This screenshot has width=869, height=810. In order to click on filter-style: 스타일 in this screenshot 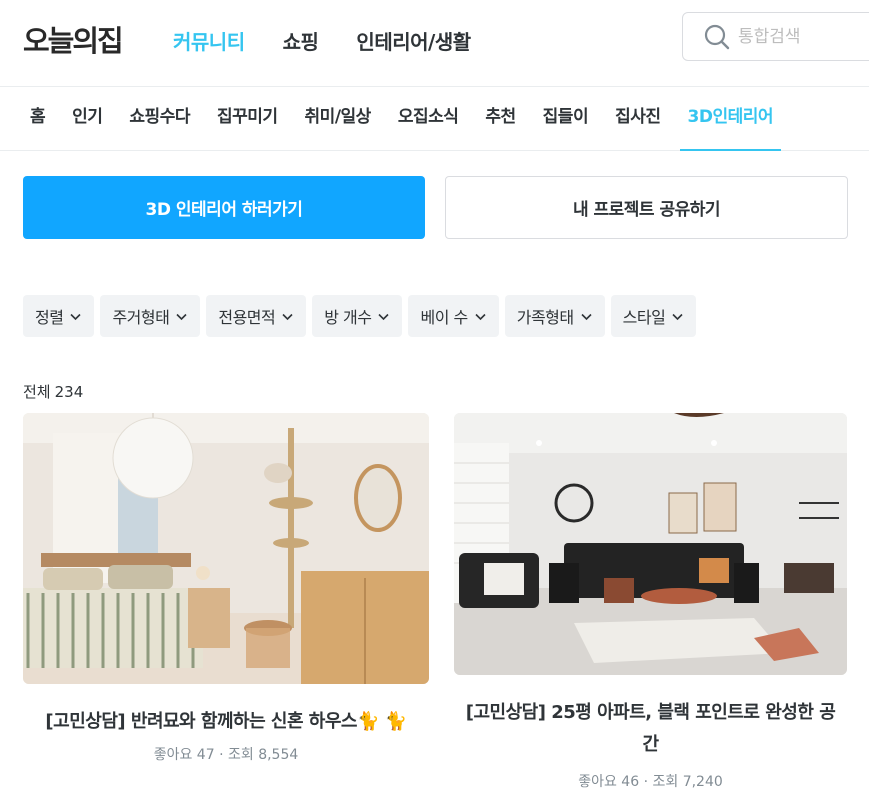, I will do `click(653, 316)`.